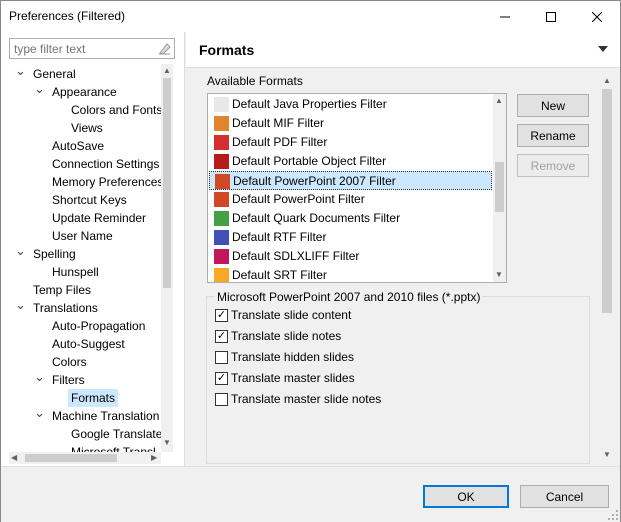 The image size is (621, 522). What do you see at coordinates (221, 275) in the screenshot?
I see `srt-file-icon` at bounding box center [221, 275].